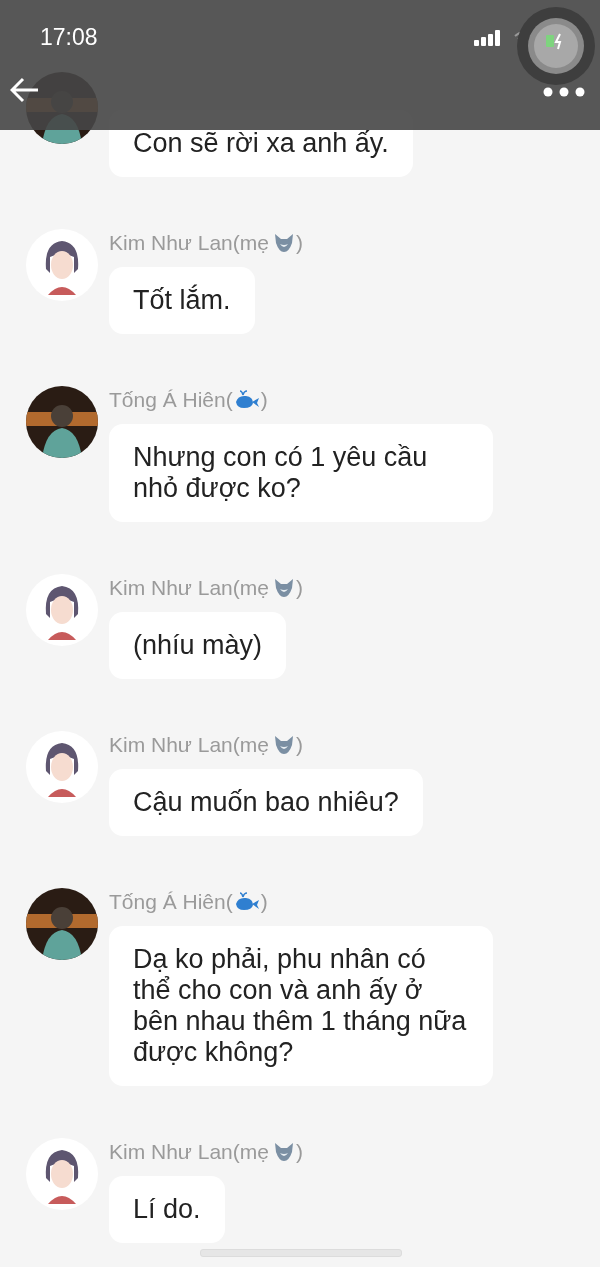 This screenshot has height=1267, width=600. What do you see at coordinates (182, 300) in the screenshot?
I see `message-bubble: Tốt lắm.` at bounding box center [182, 300].